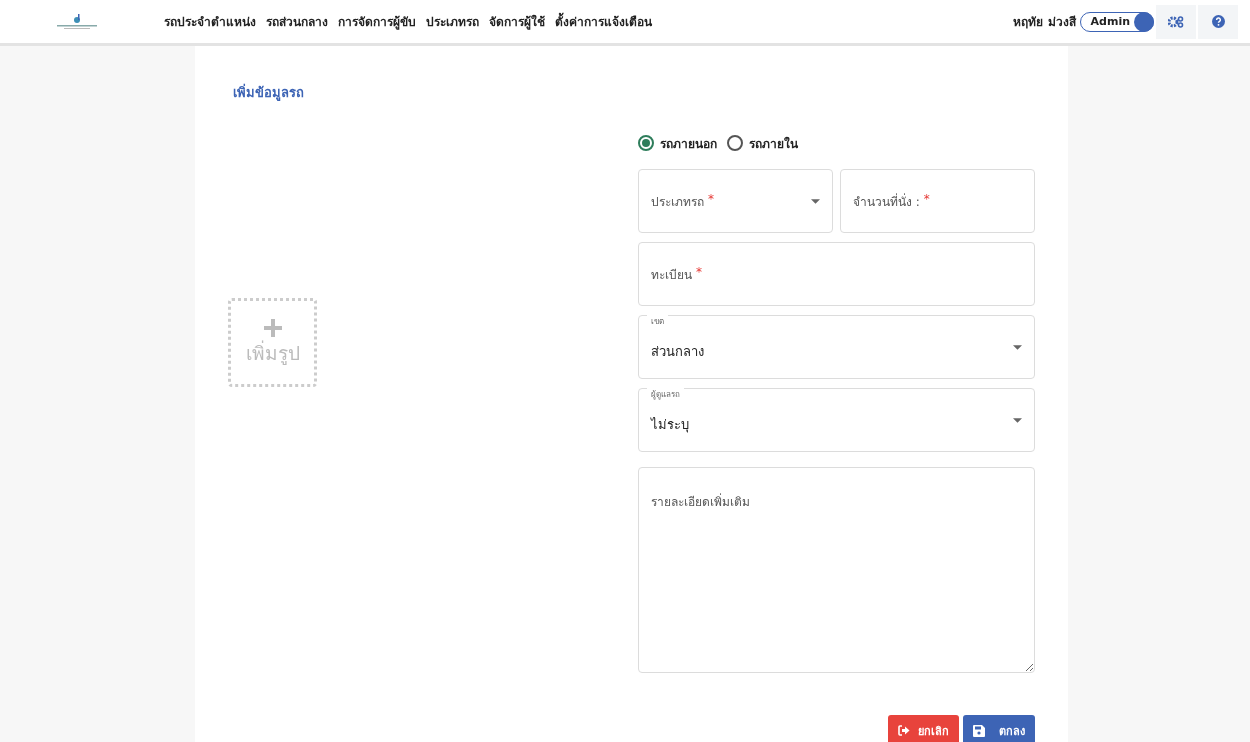 The image size is (1250, 742). Describe the element at coordinates (272, 327) in the screenshot. I see `plus-icon` at that location.